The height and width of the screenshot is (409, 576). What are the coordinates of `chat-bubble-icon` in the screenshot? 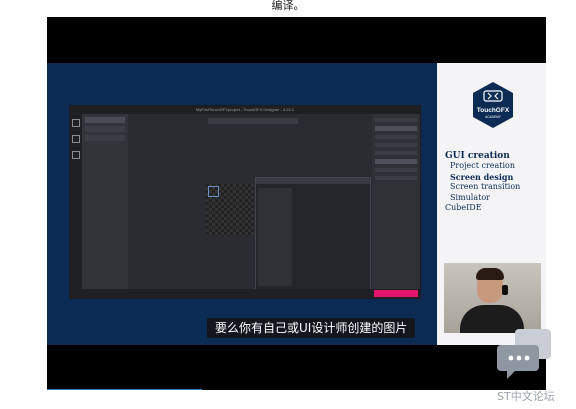 It's located at (525, 354).